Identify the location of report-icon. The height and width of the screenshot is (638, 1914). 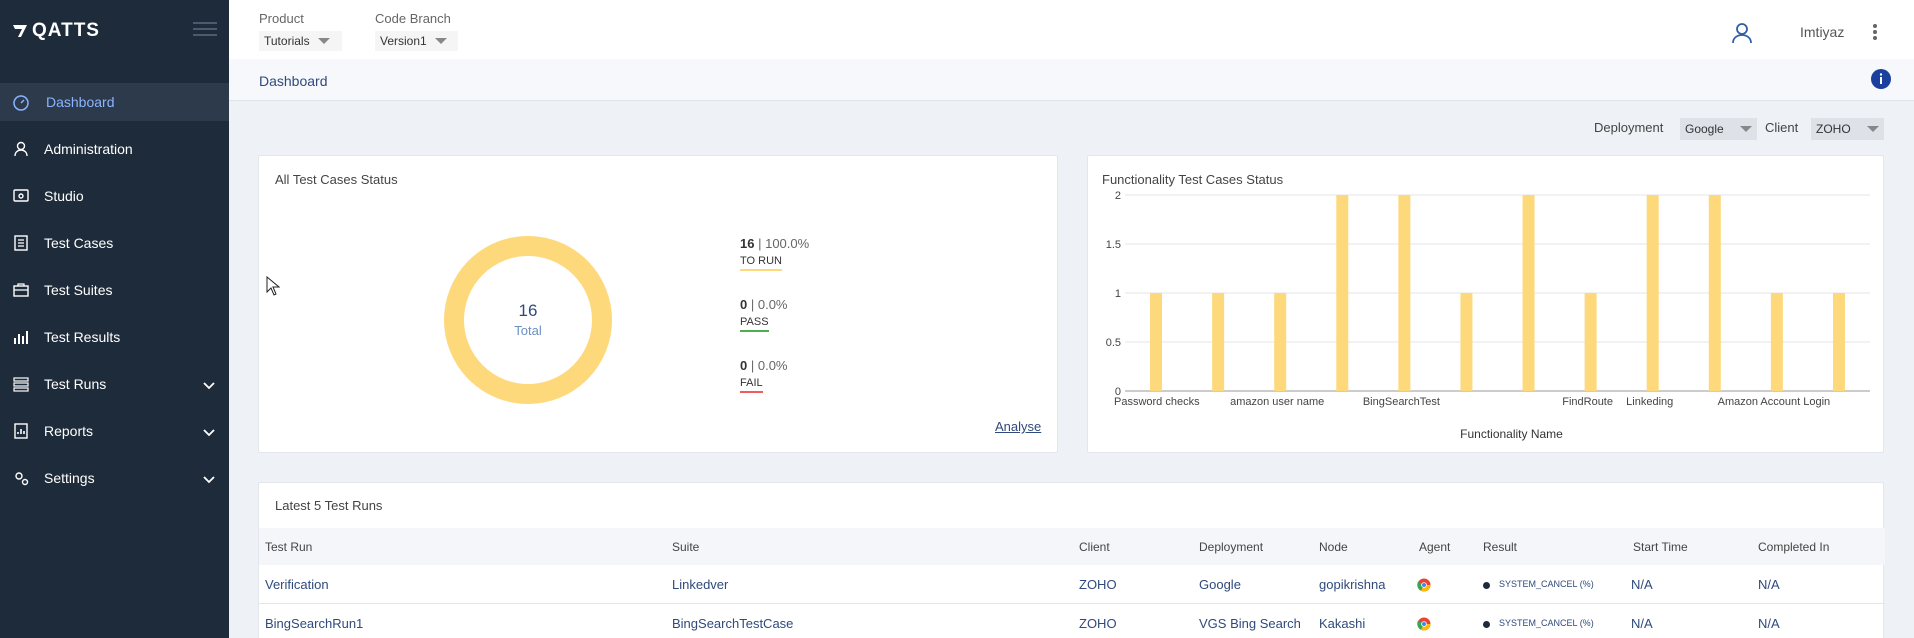
(21, 431).